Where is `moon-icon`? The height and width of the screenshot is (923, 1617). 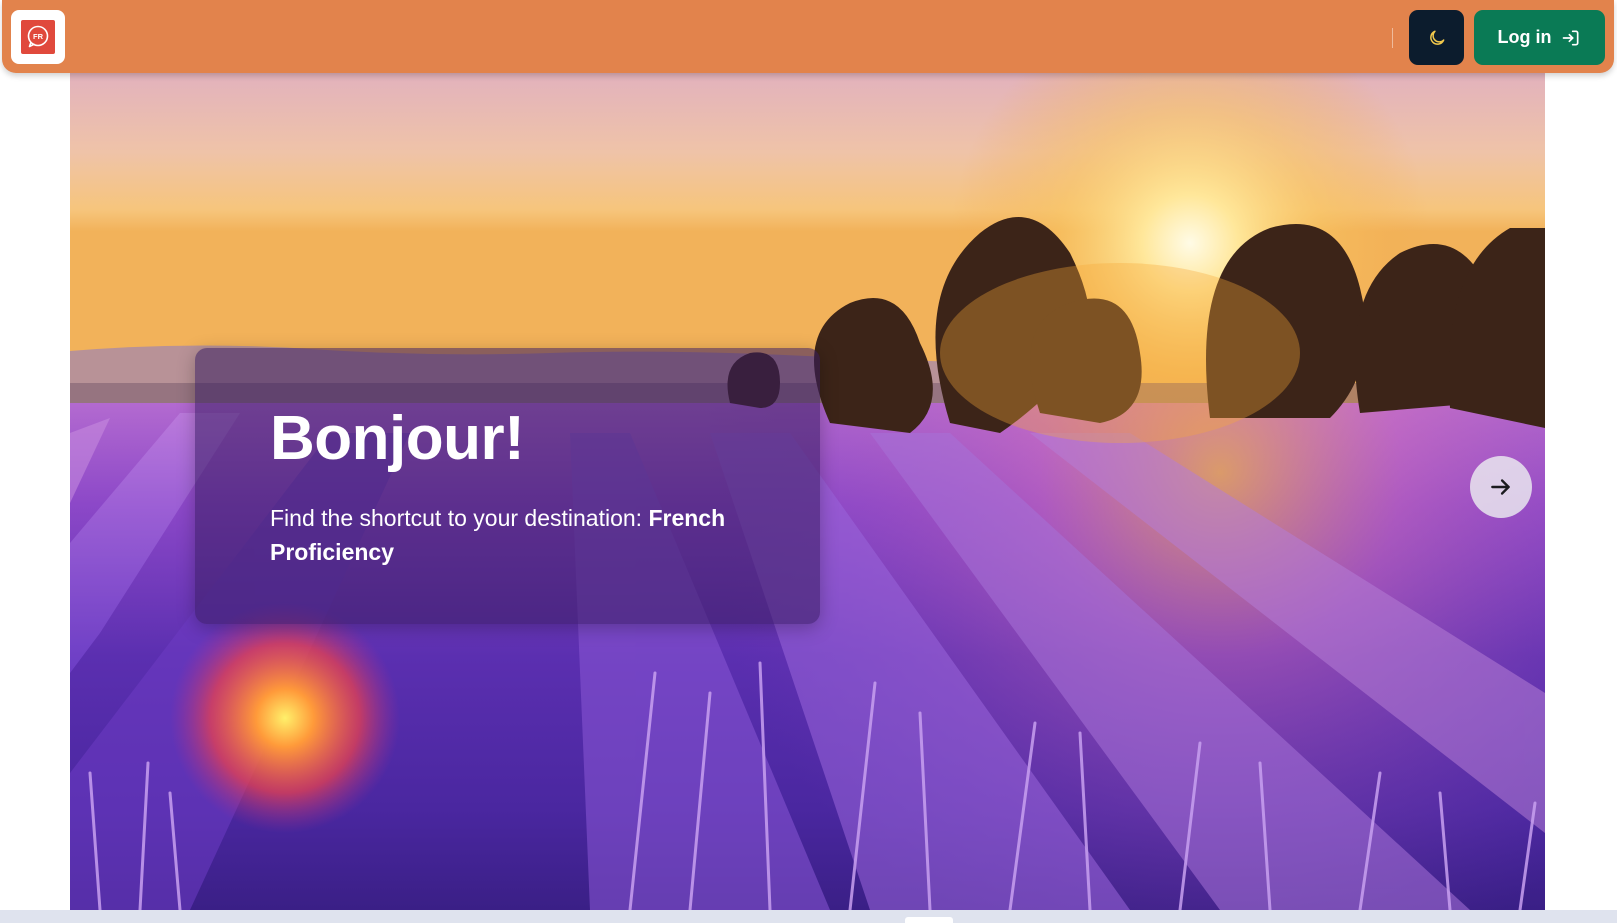
moon-icon is located at coordinates (1436, 37).